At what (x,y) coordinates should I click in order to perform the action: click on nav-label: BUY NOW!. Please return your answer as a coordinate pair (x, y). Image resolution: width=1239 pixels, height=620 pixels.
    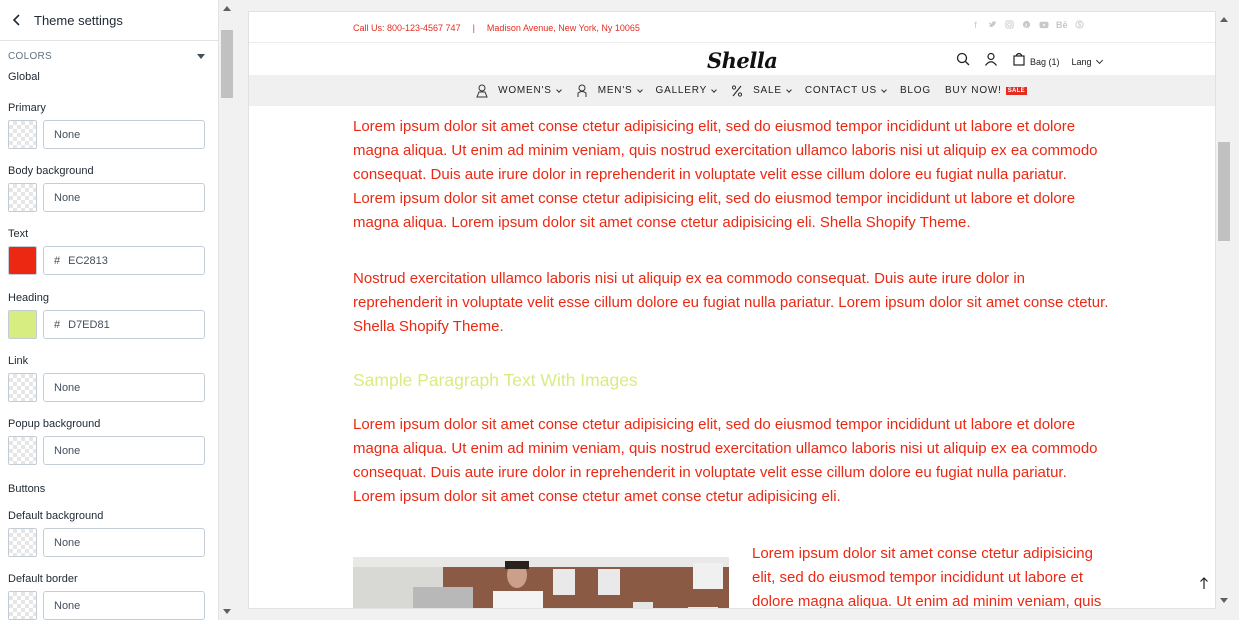
    Looking at the image, I should click on (973, 90).